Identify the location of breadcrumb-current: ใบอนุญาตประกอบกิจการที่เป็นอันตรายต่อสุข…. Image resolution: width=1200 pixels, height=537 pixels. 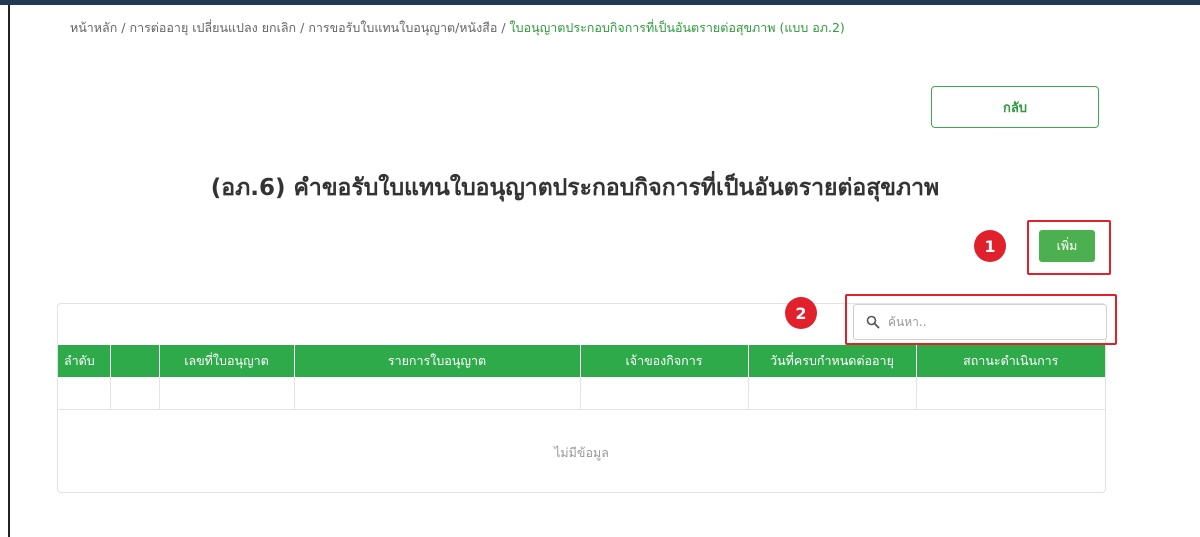
(677, 27).